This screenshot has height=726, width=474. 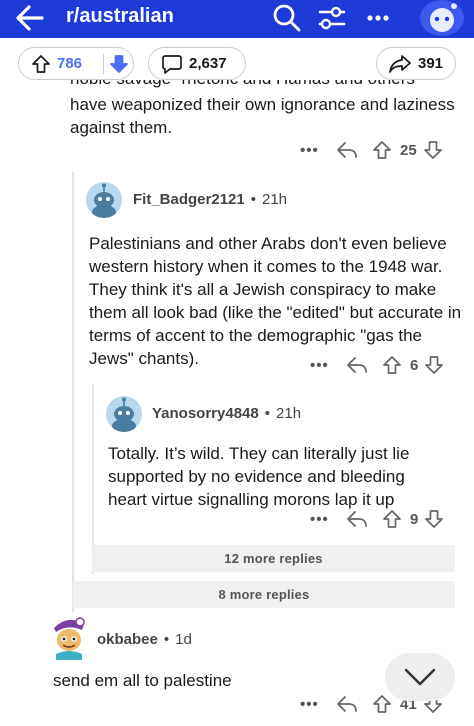 I want to click on username: Yanosorry4848, so click(x=205, y=413).